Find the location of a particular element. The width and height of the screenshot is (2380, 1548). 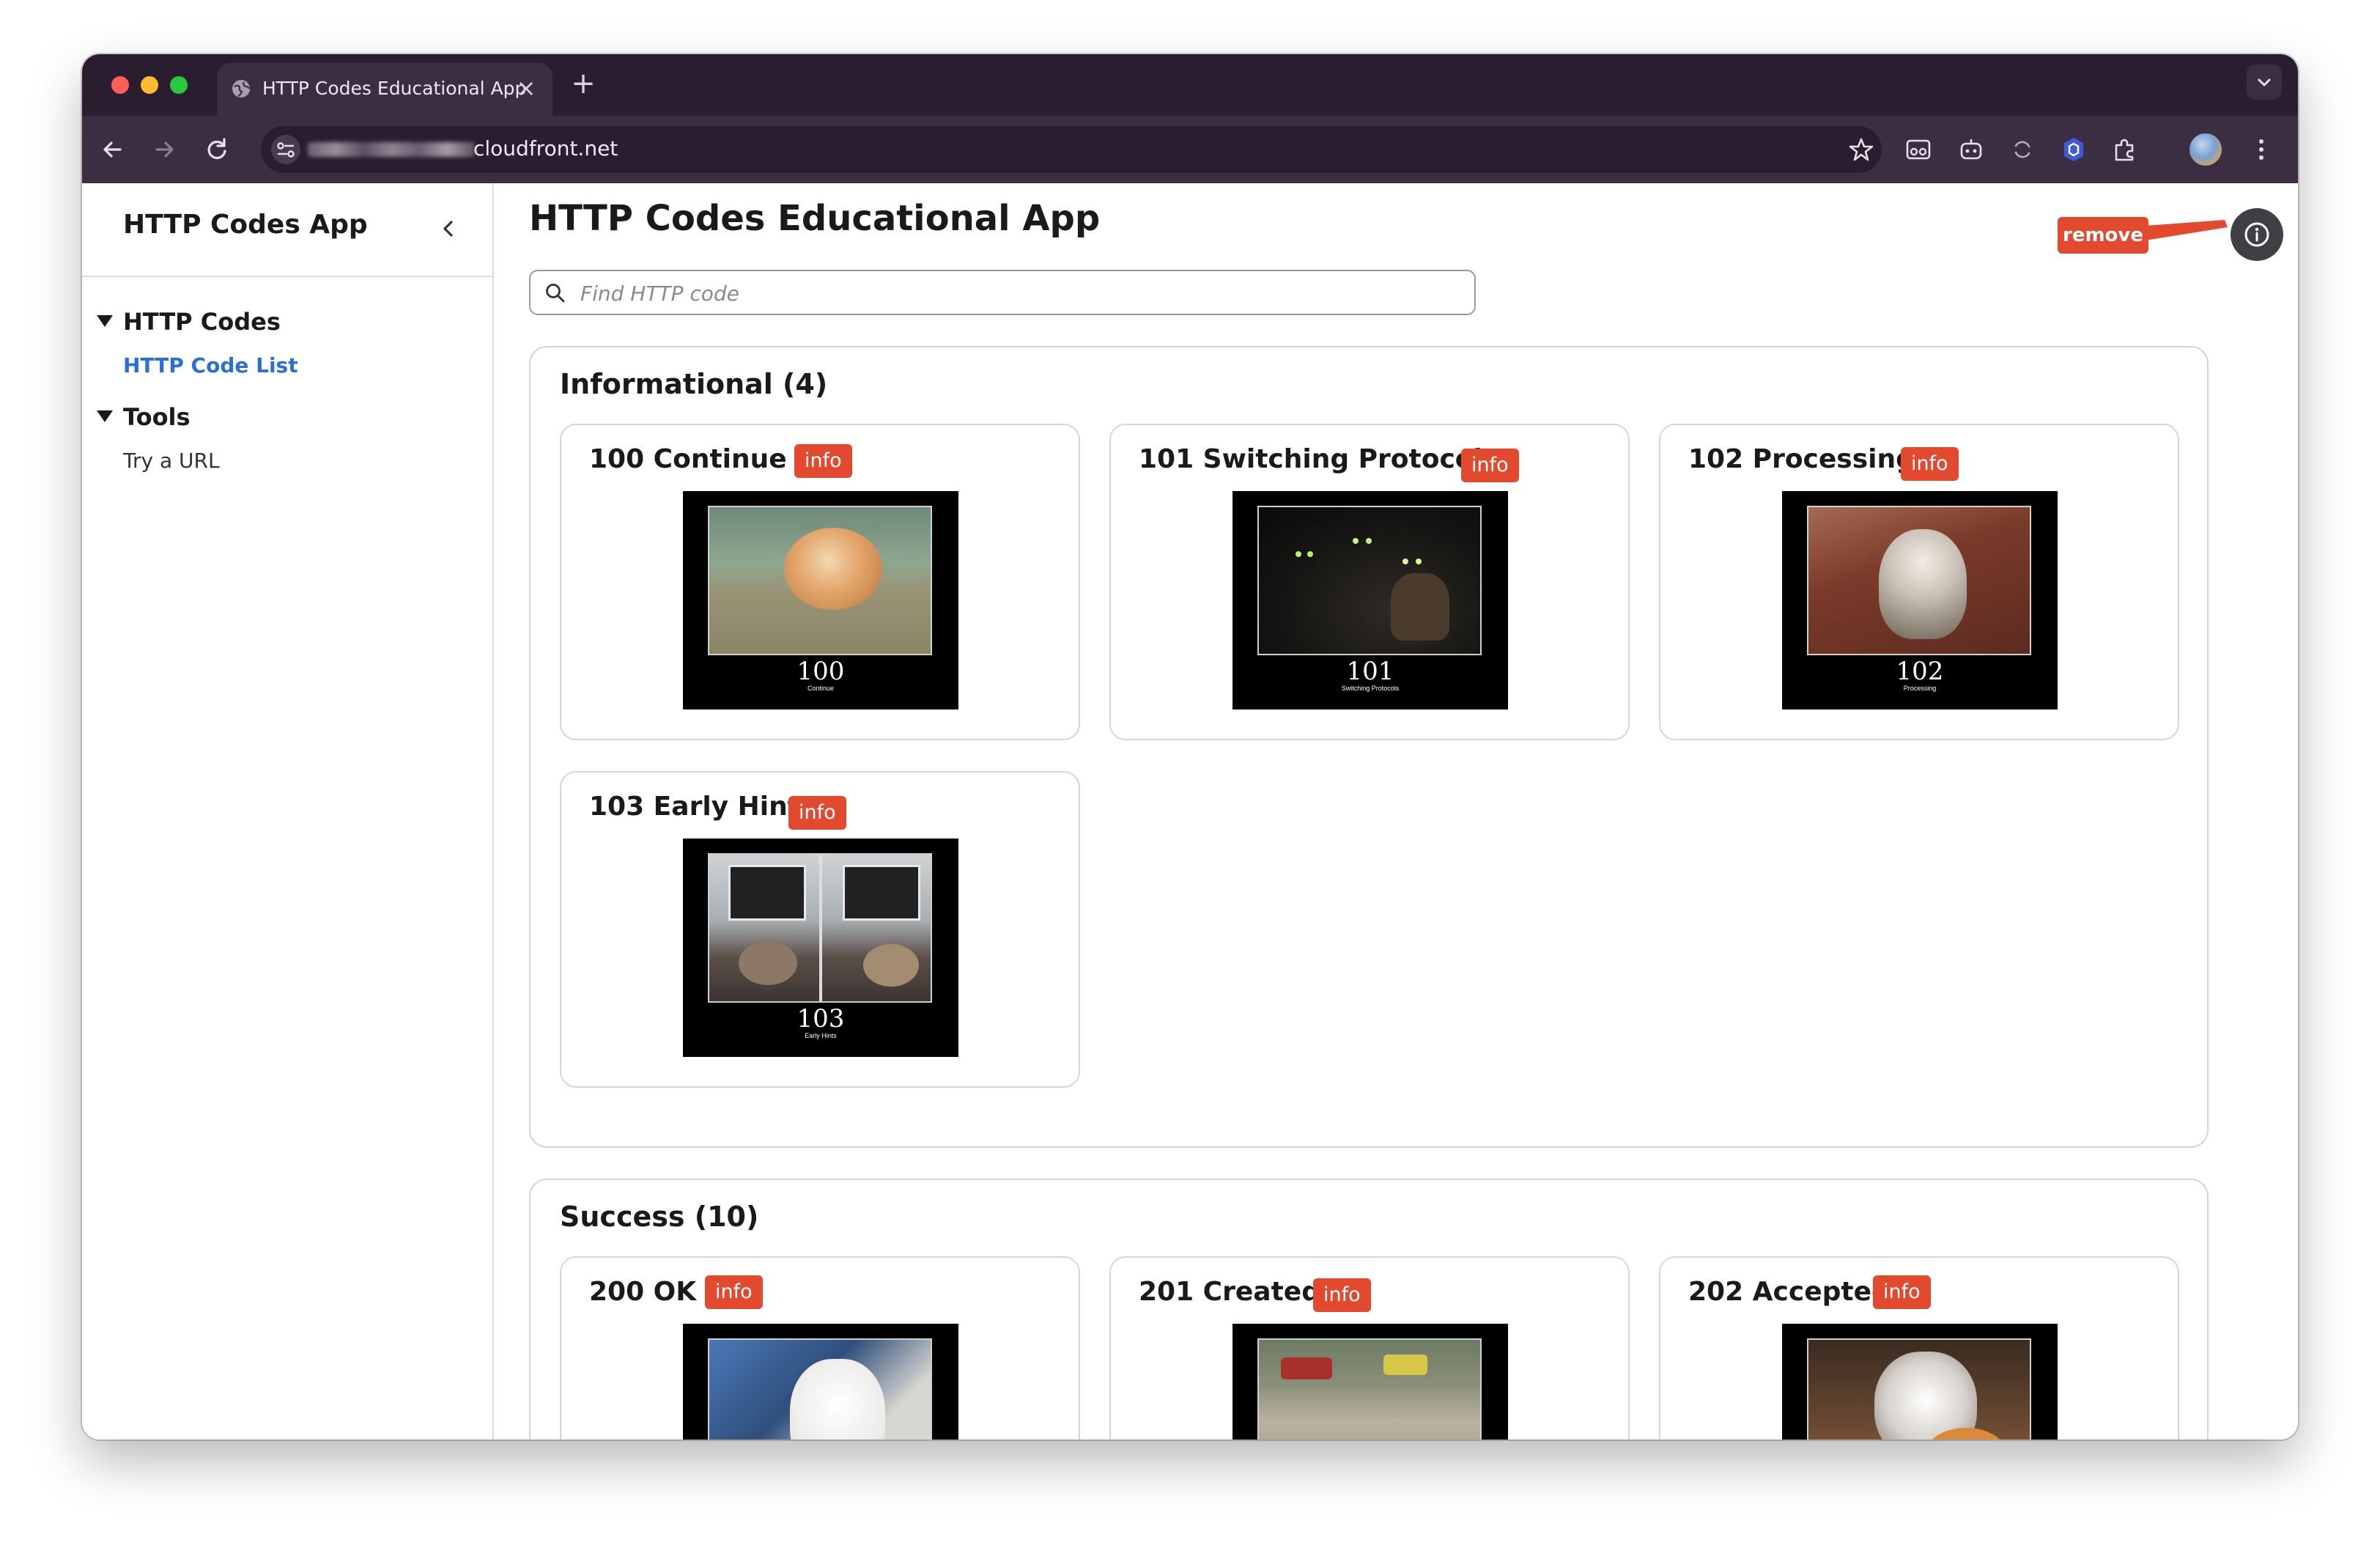

card-102: 102 Processing info 102 Processing is located at coordinates (1919, 582).